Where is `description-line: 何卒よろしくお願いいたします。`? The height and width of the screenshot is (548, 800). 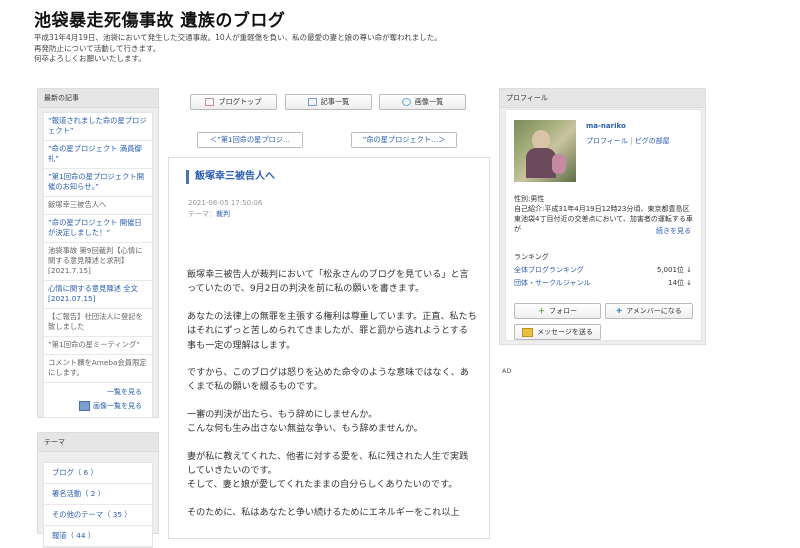
description-line: 何卒よろしくお願いいたします。 is located at coordinates (90, 58).